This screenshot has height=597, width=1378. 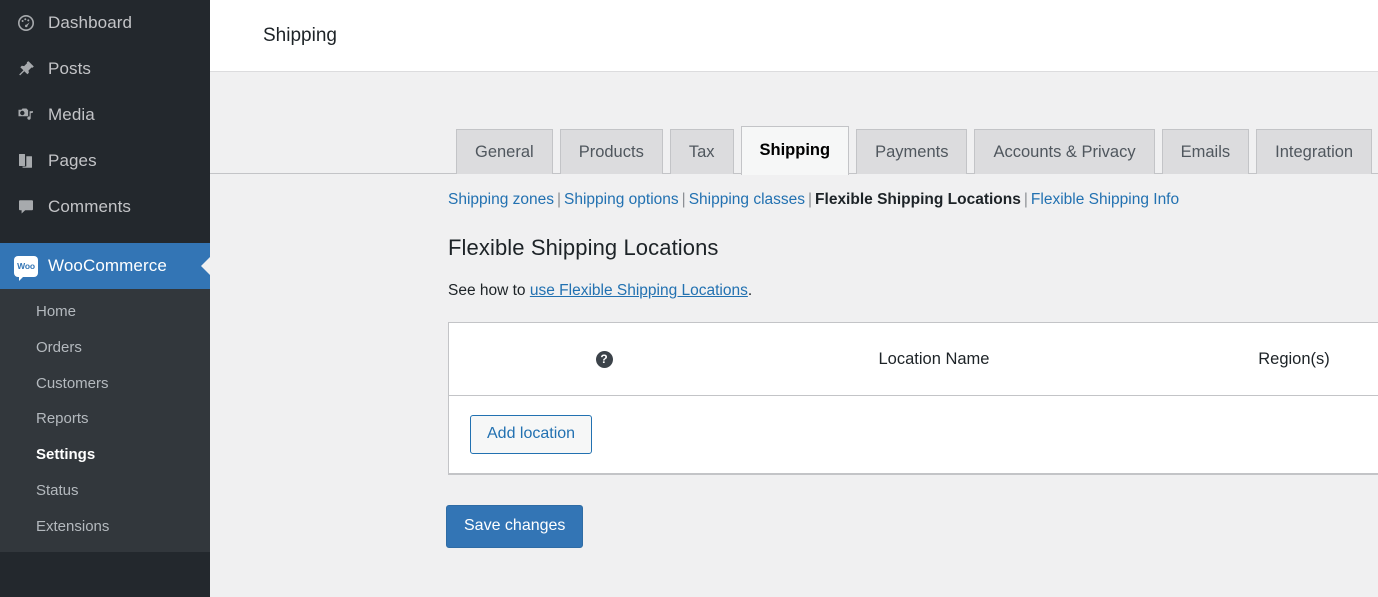 What do you see at coordinates (489, 291) in the screenshot?
I see `description-prefix: See how to` at bounding box center [489, 291].